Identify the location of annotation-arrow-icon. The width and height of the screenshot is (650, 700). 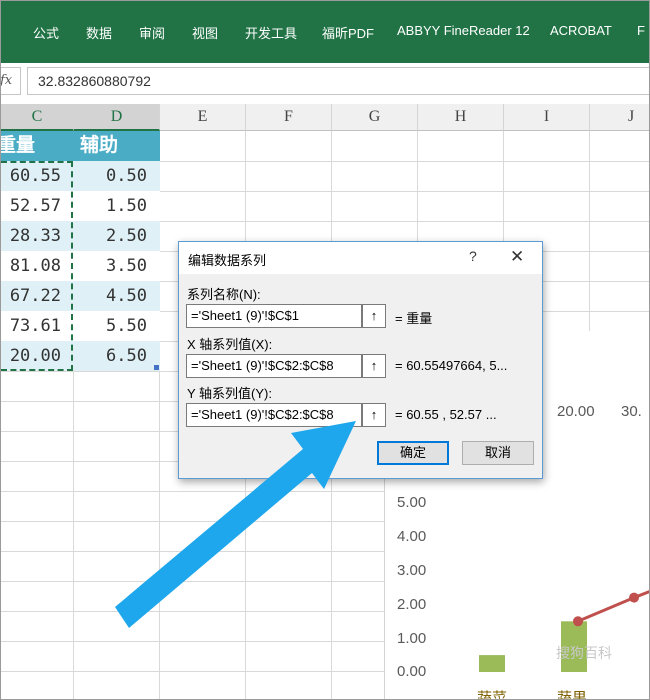
(235, 524).